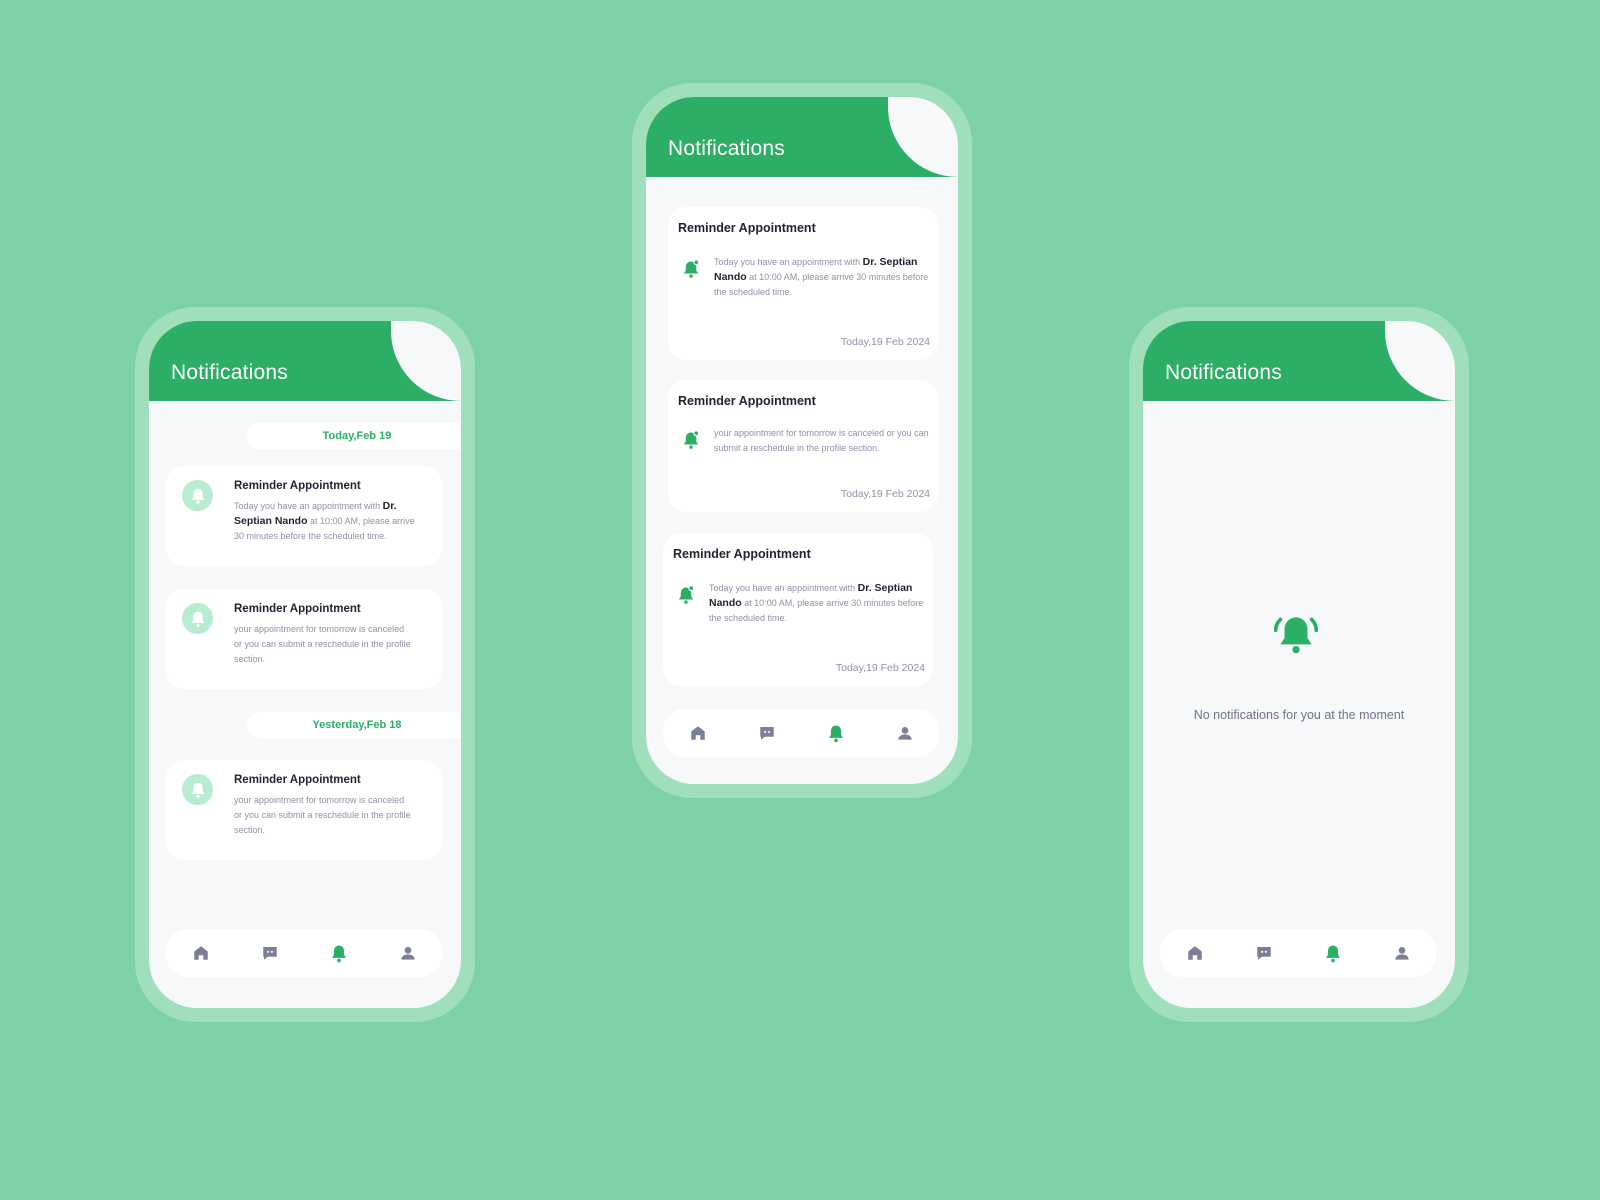 The height and width of the screenshot is (1200, 1600). I want to click on ringing-bell-icon, so click(1296, 635).